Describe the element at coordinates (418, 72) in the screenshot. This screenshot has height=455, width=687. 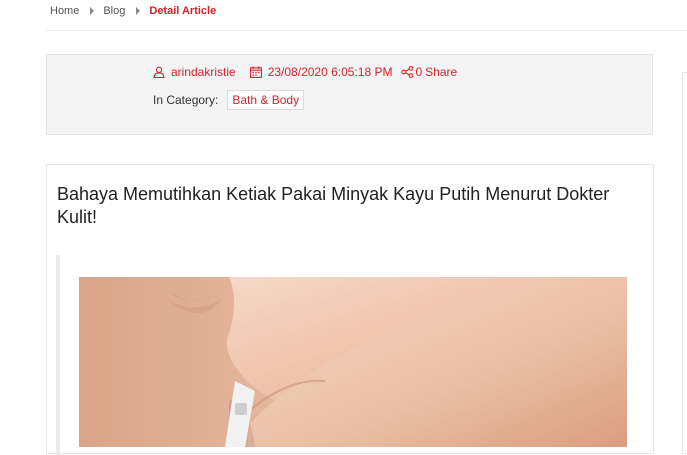
I see `share-count: 0` at that location.